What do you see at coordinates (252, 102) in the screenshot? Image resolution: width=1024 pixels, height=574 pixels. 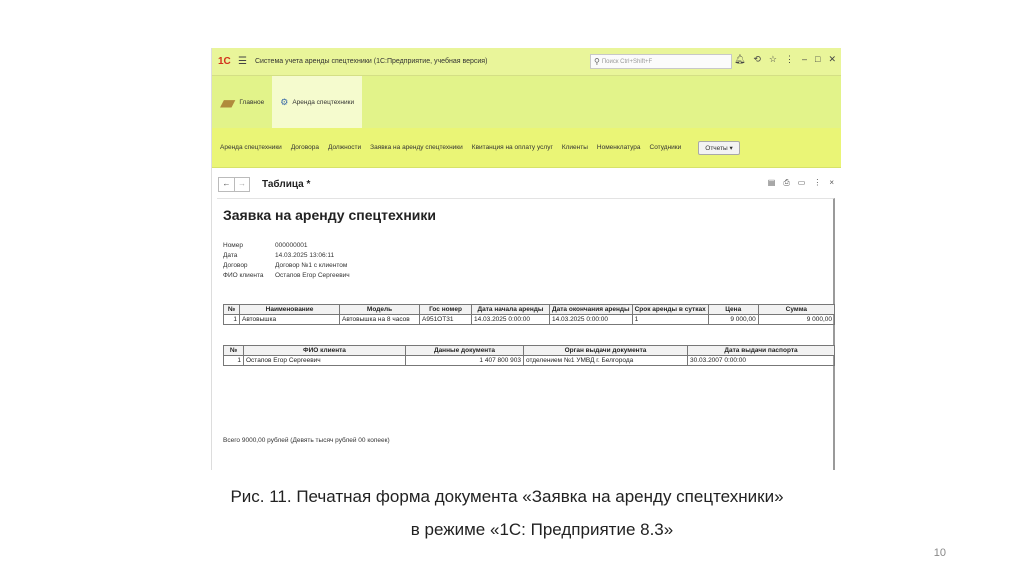 I see `section-main-label: Главное` at bounding box center [252, 102].